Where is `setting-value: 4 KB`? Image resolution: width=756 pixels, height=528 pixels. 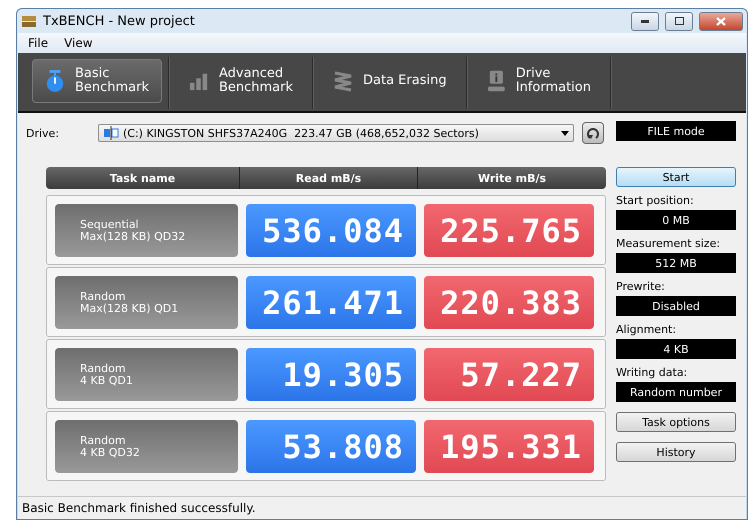 setting-value: 4 KB is located at coordinates (676, 349).